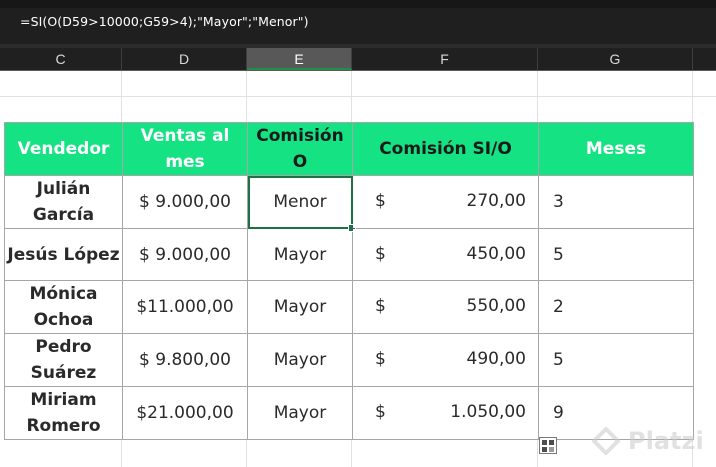 The height and width of the screenshot is (467, 716). Describe the element at coordinates (185, 149) in the screenshot. I see `header-ventas: Ventas al mes` at that location.